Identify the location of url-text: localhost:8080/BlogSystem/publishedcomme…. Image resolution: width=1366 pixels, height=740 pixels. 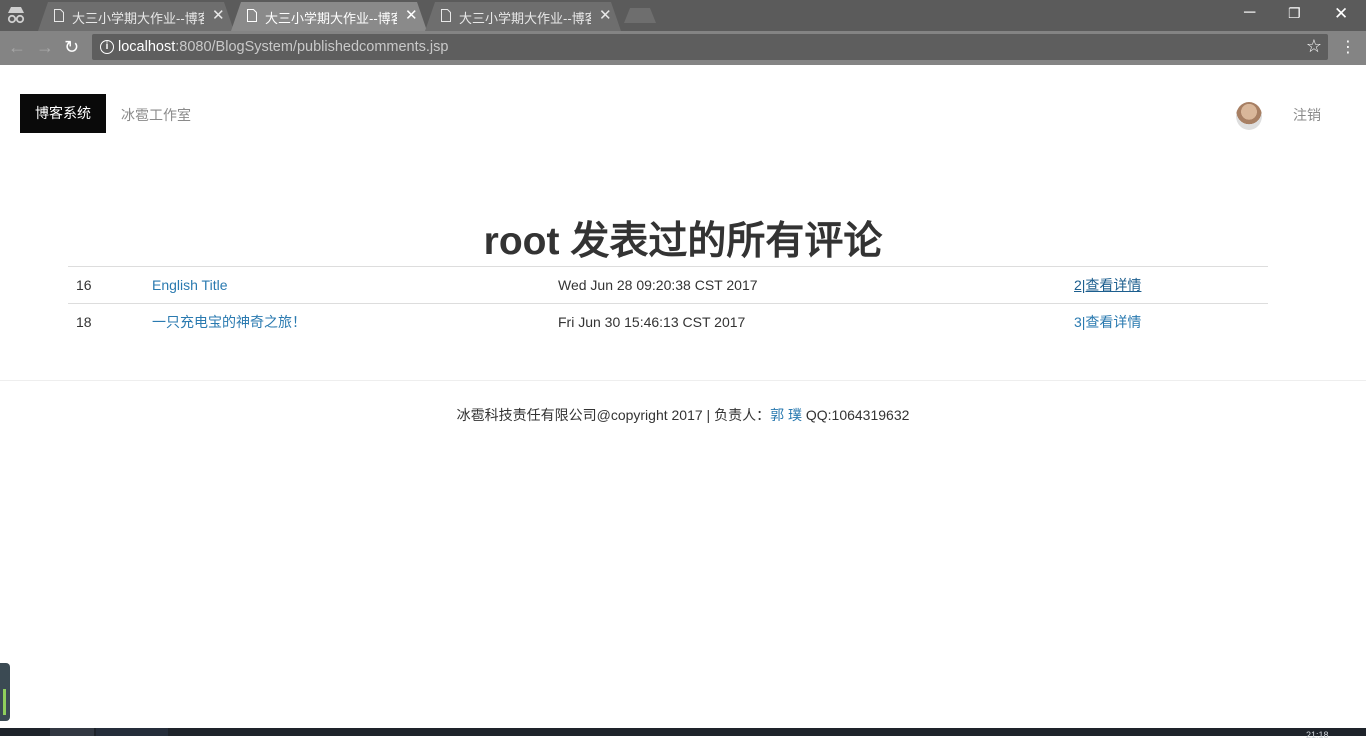
(283, 47).